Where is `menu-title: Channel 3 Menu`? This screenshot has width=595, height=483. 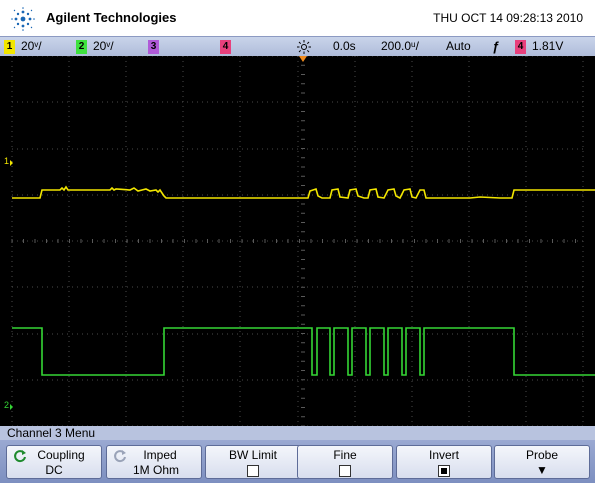
menu-title: Channel 3 Menu is located at coordinates (51, 433).